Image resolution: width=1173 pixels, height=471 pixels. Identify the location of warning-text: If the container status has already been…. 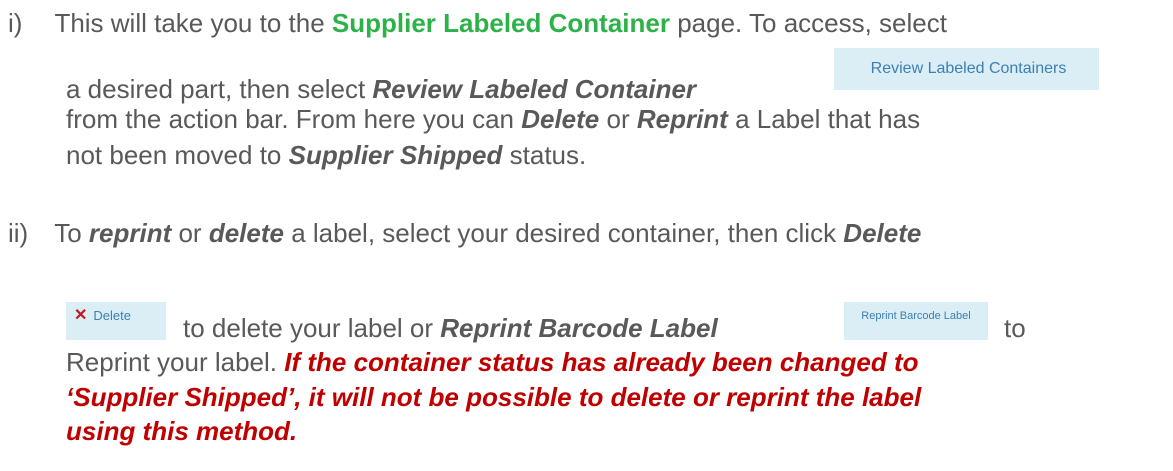
(601, 362).